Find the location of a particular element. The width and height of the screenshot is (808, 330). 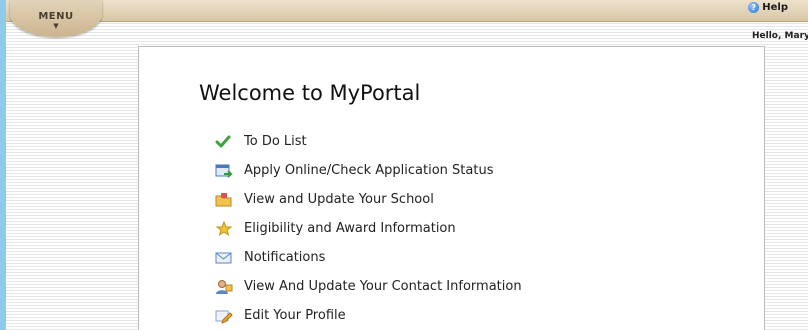

help-icon: ? is located at coordinates (754, 7).